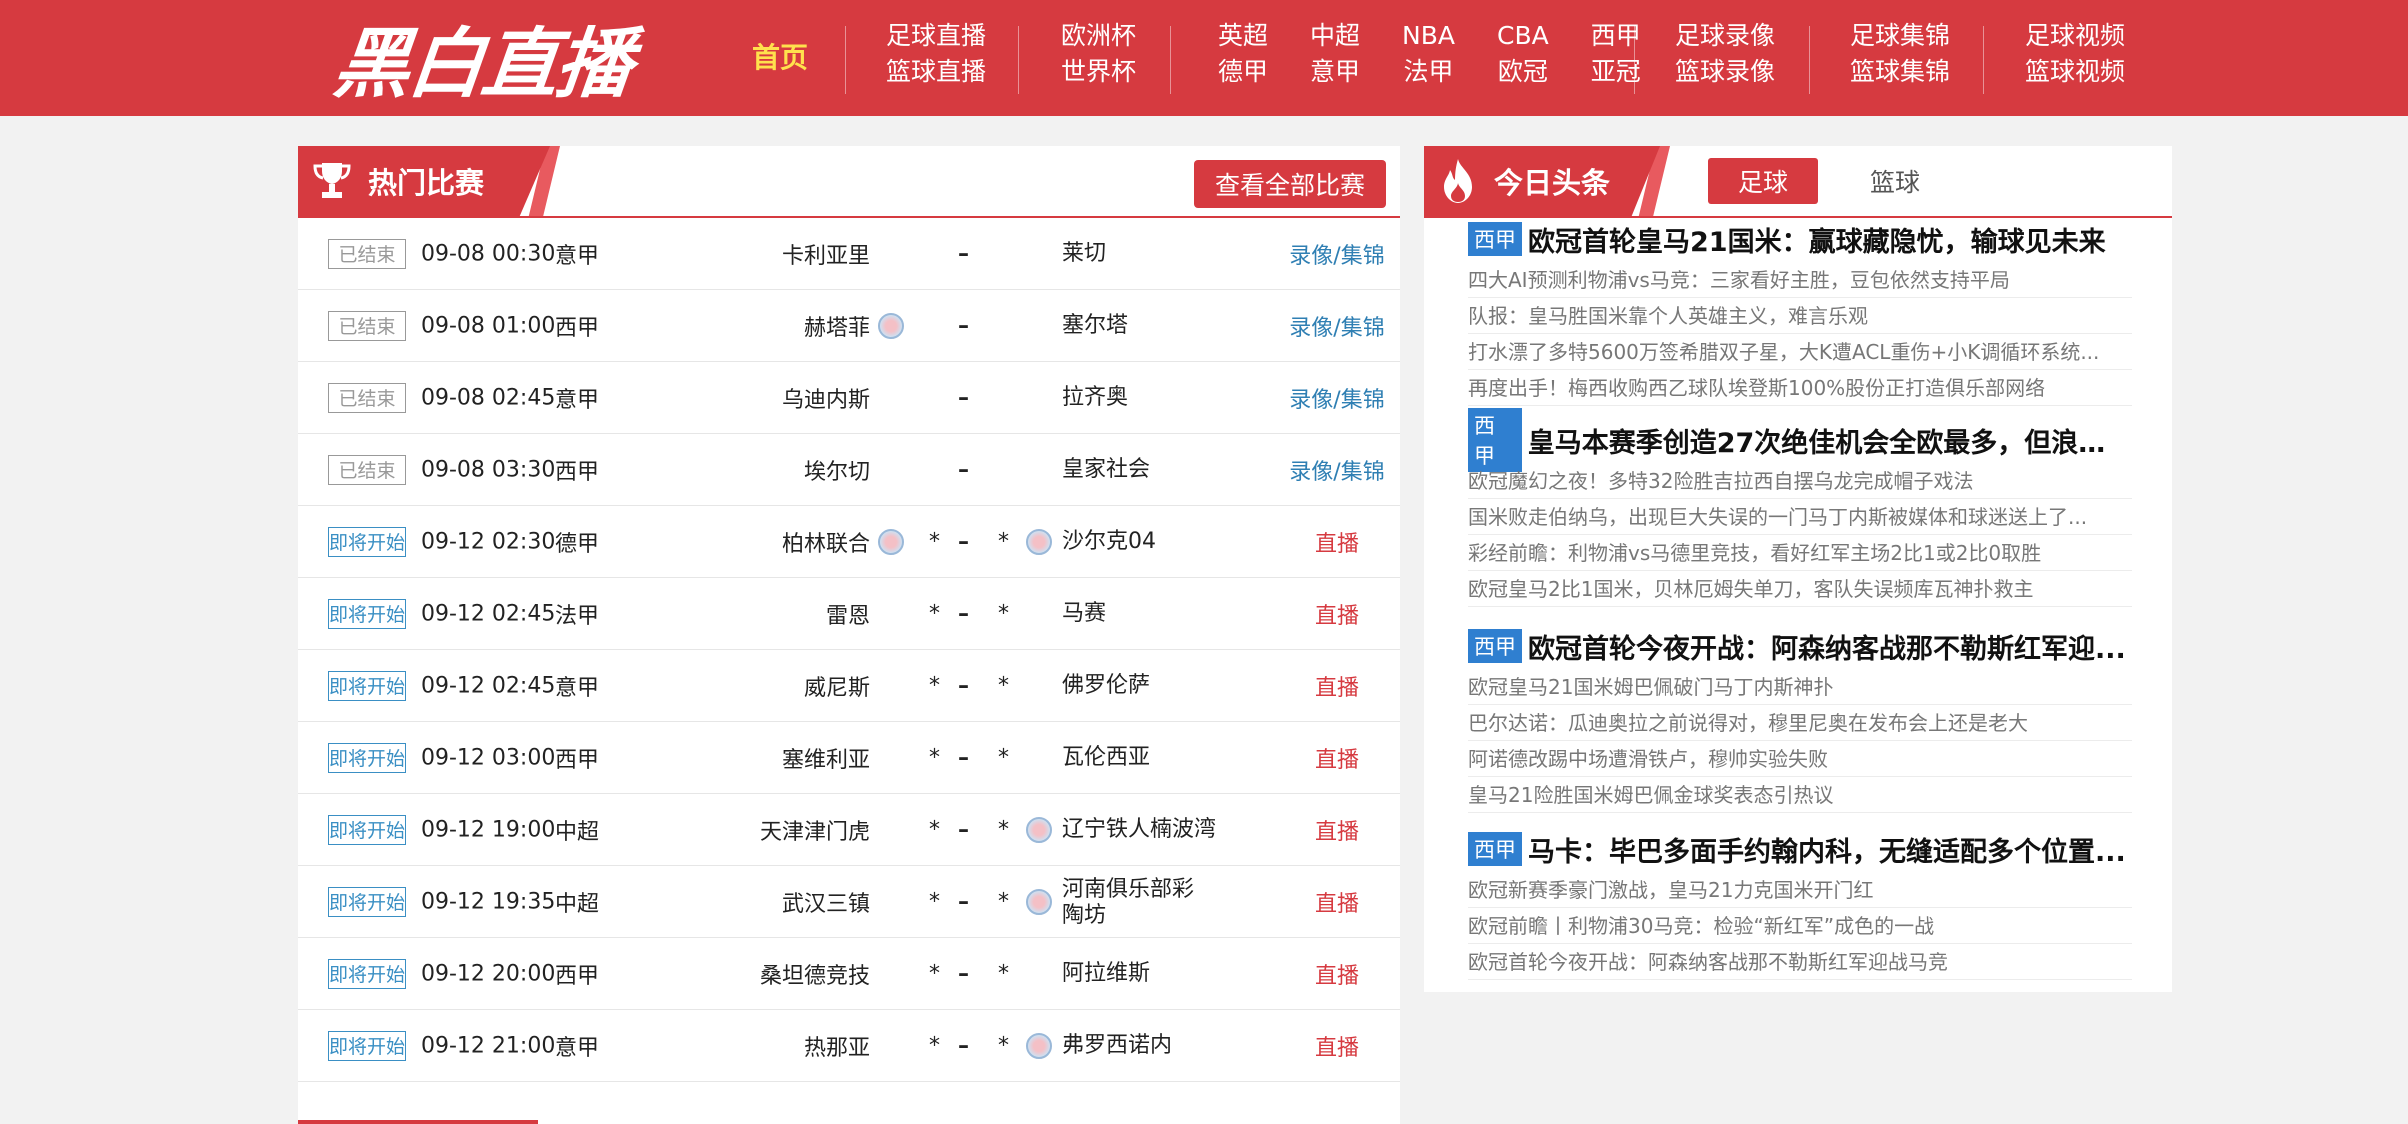 Image resolution: width=2408 pixels, height=1124 pixels. I want to click on home-team: 柏林联合, so click(826, 542).